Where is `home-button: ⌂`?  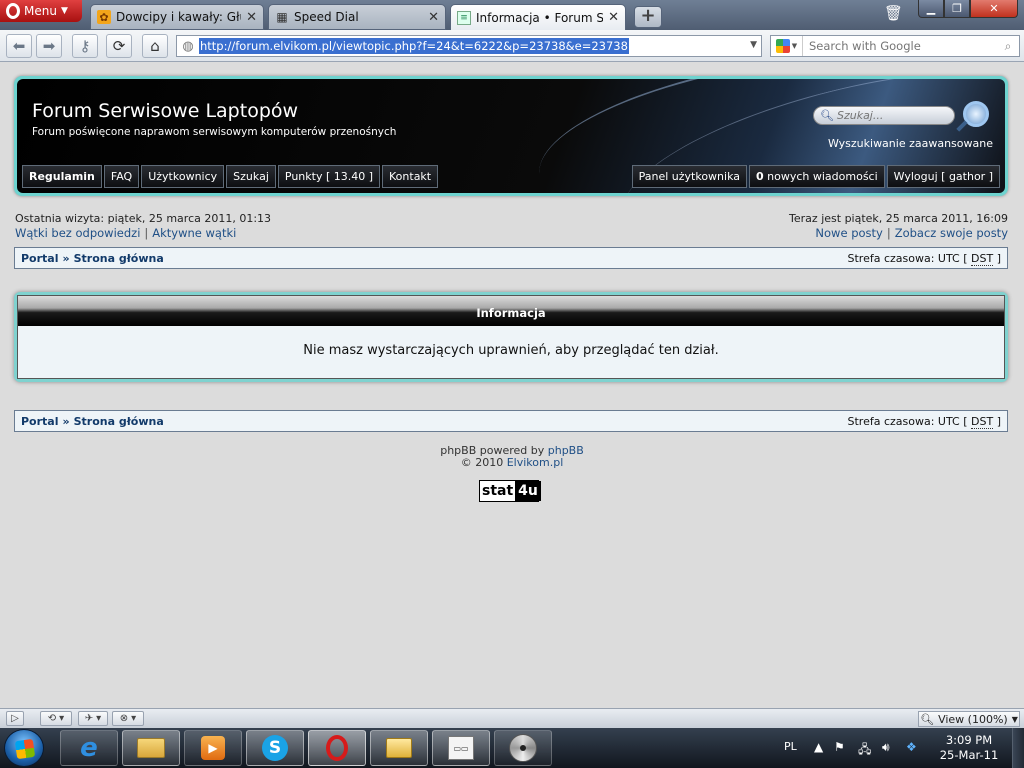
home-button: ⌂ is located at coordinates (155, 46).